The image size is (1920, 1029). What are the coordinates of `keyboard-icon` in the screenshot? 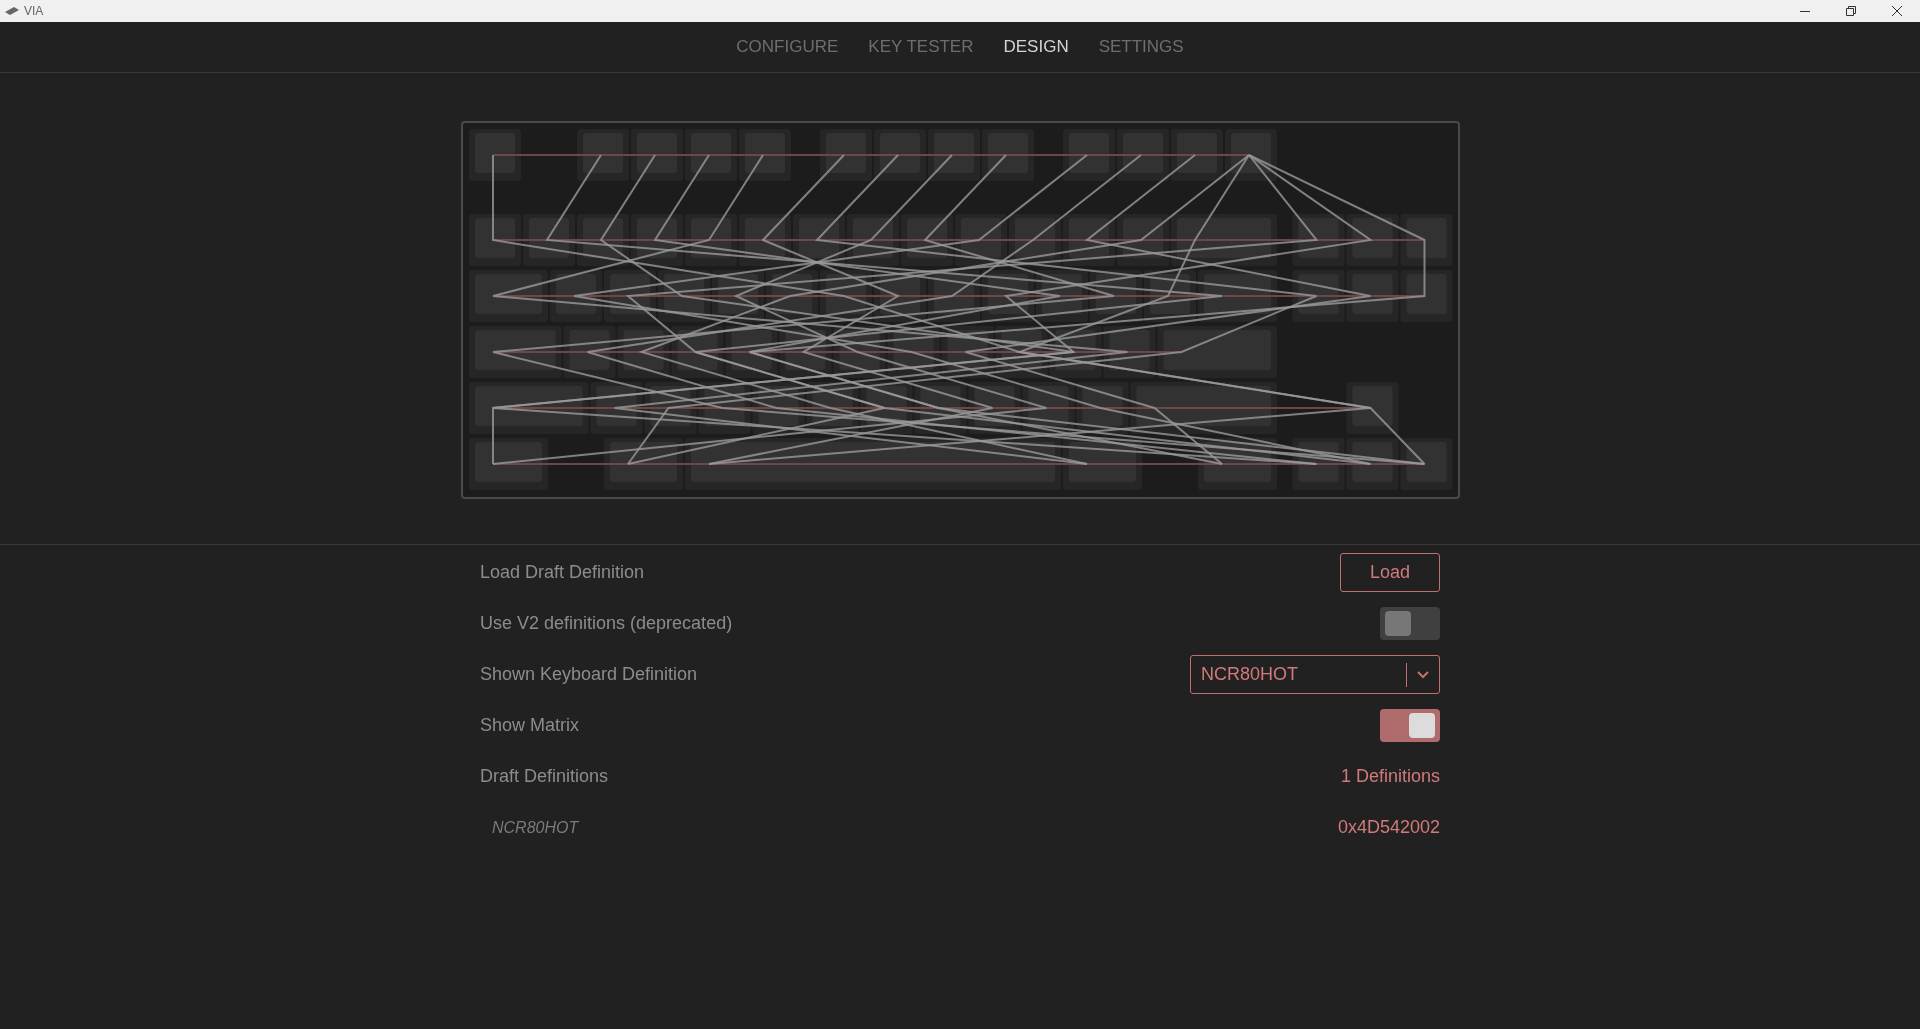 It's located at (12, 11).